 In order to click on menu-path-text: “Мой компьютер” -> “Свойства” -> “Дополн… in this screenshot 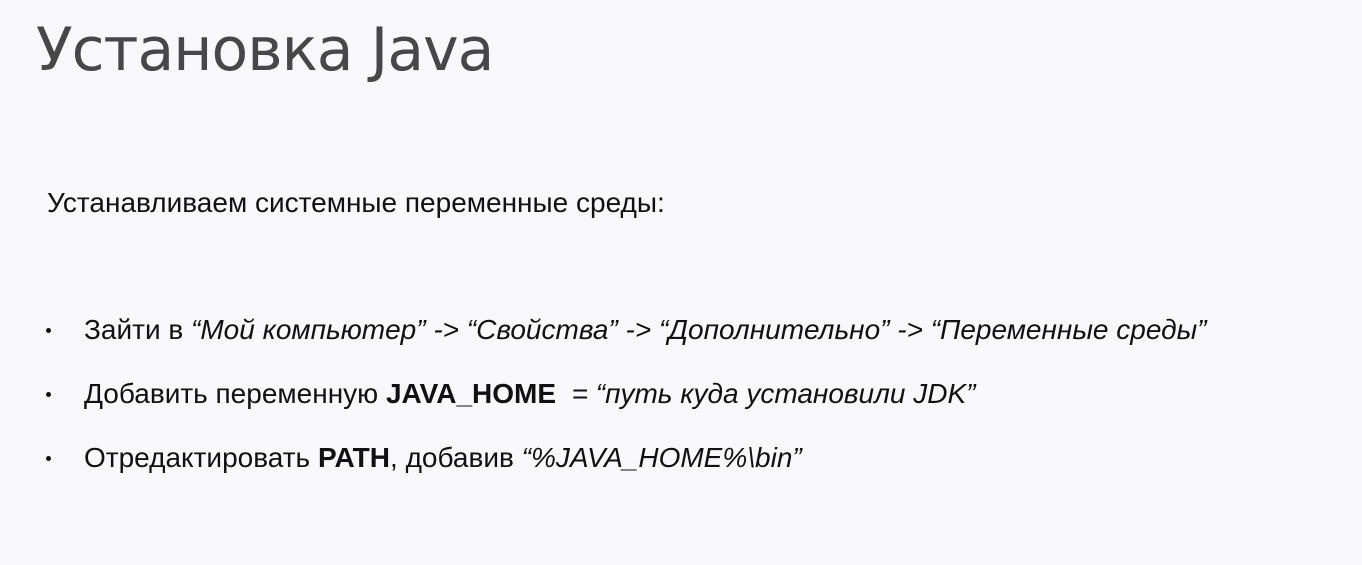, I will do `click(699, 329)`.